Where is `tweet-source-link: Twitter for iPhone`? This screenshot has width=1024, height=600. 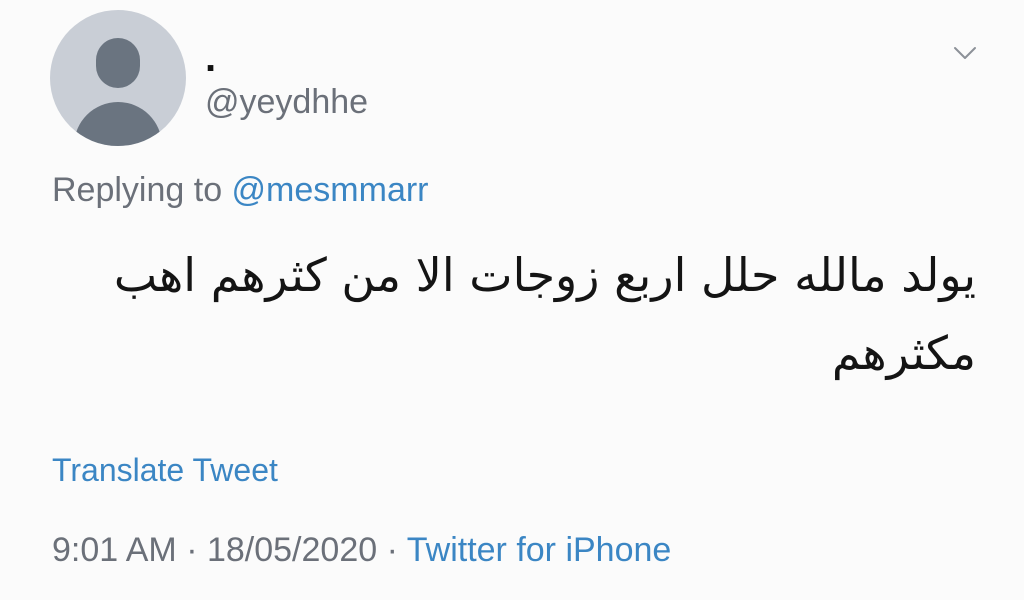
tweet-source-link: Twitter for iPhone is located at coordinates (539, 550).